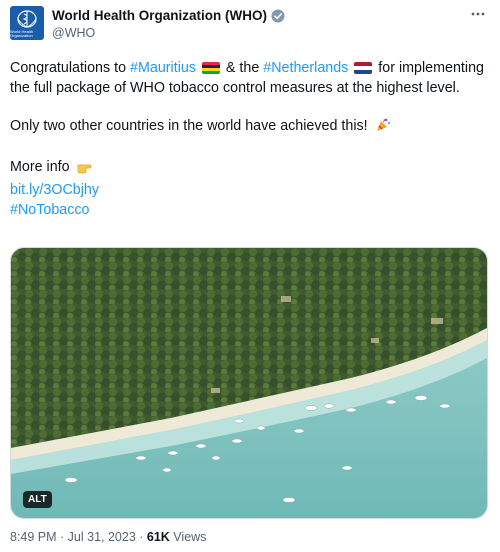 Image resolution: width=500 pixels, height=552 pixels. I want to click on mauritius-flag-icon, so click(210, 68).